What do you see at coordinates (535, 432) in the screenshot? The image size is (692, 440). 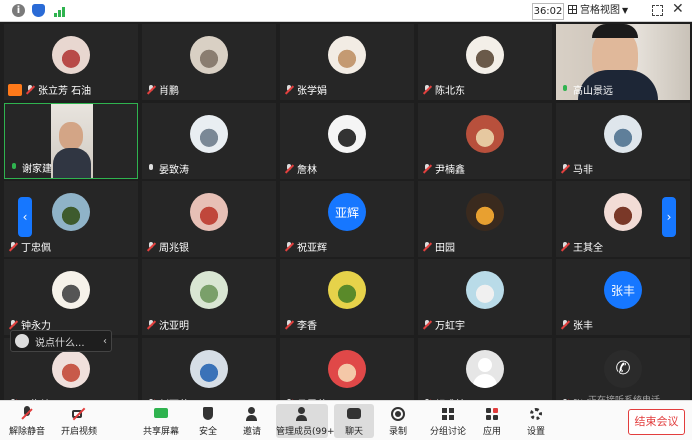 I see `settings-label: 设置` at bounding box center [535, 432].